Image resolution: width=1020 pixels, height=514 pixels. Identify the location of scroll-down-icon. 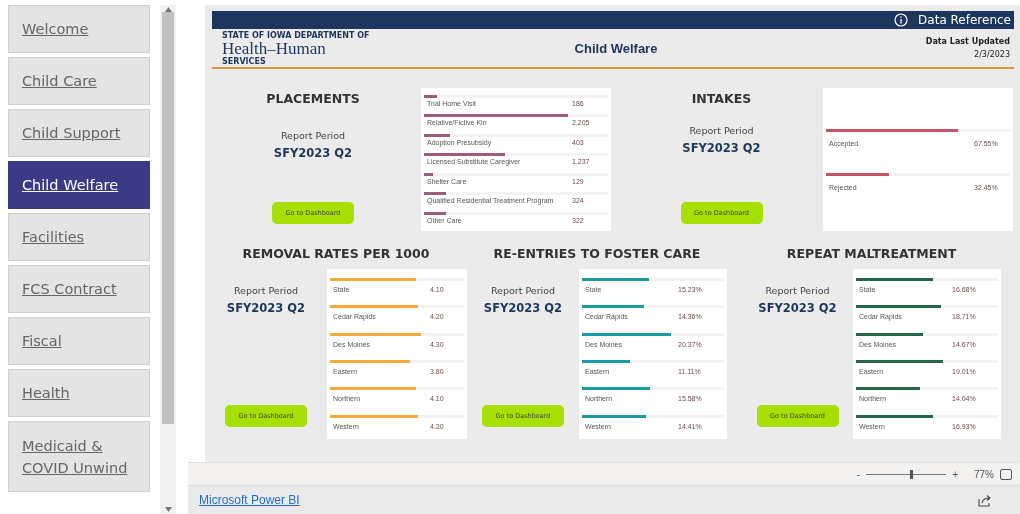
(168, 509).